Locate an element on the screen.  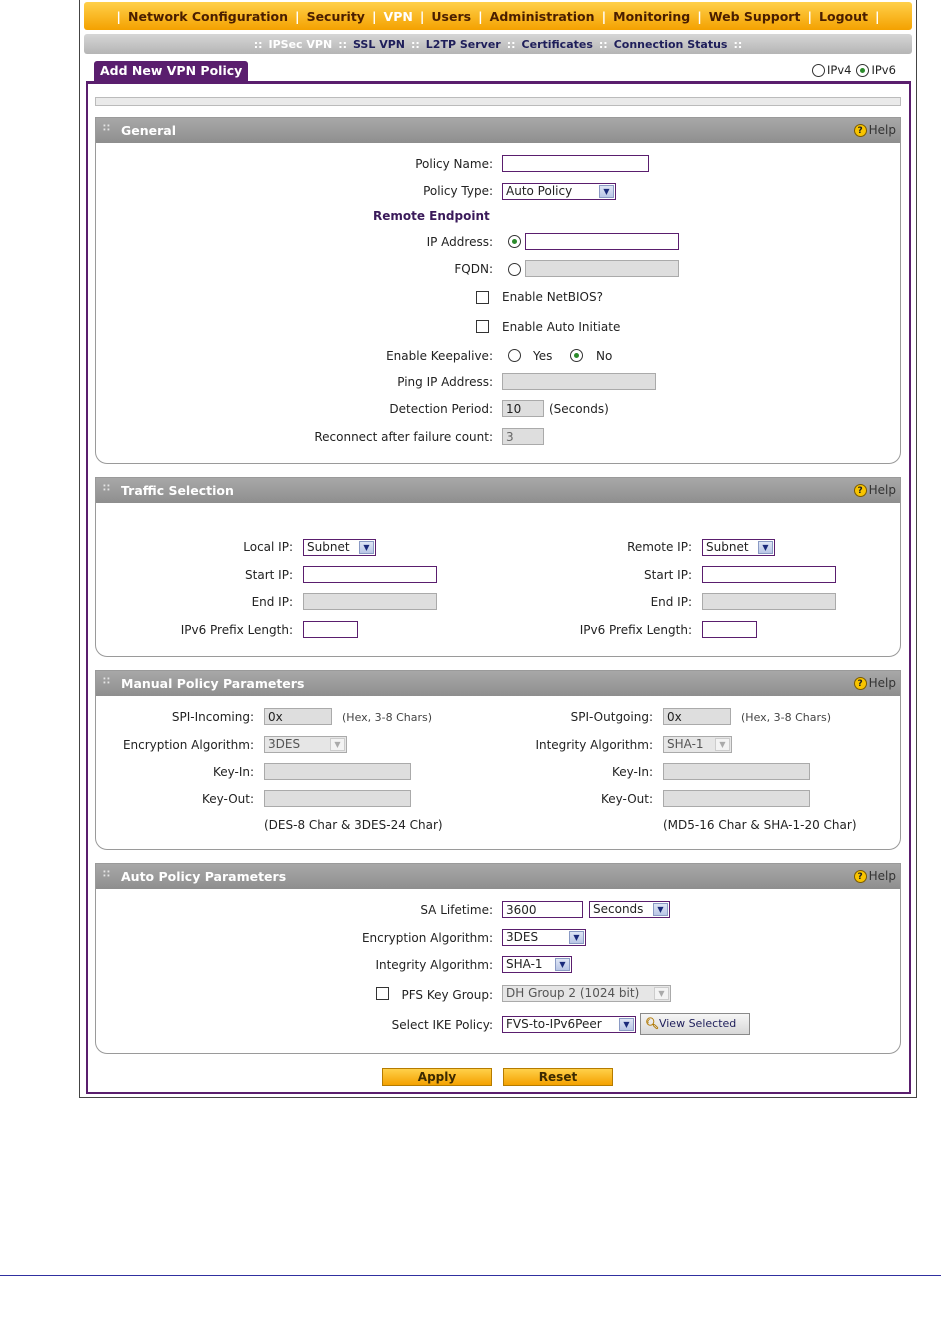
ip-address-radio is located at coordinates (514, 241).